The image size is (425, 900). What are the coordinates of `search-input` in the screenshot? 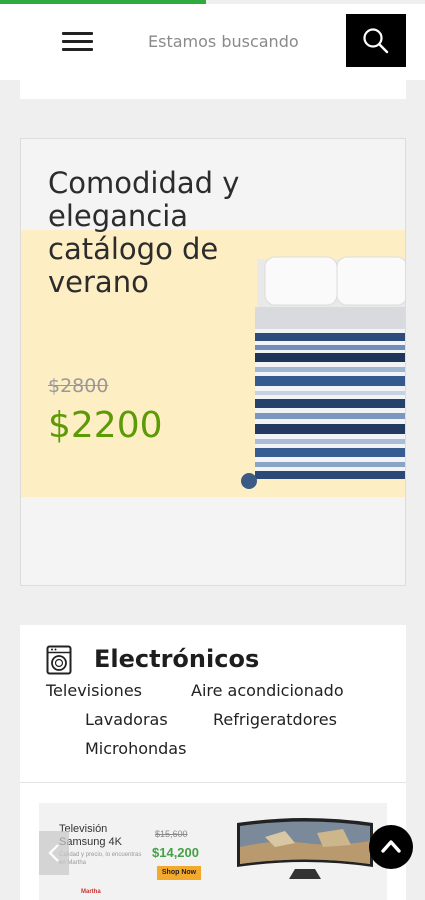 It's located at (243, 41).